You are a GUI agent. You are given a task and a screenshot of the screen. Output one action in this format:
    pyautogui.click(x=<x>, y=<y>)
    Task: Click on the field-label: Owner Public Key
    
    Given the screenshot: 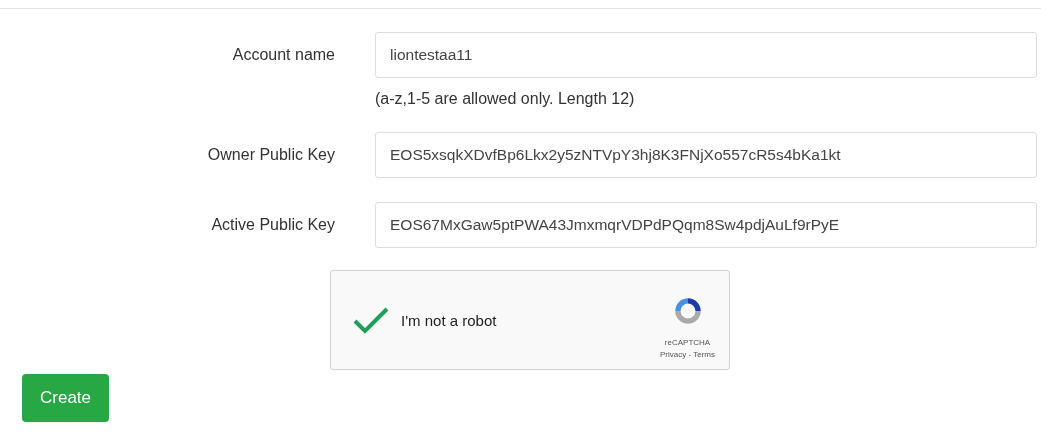 What is the action you would take?
    pyautogui.click(x=270, y=155)
    